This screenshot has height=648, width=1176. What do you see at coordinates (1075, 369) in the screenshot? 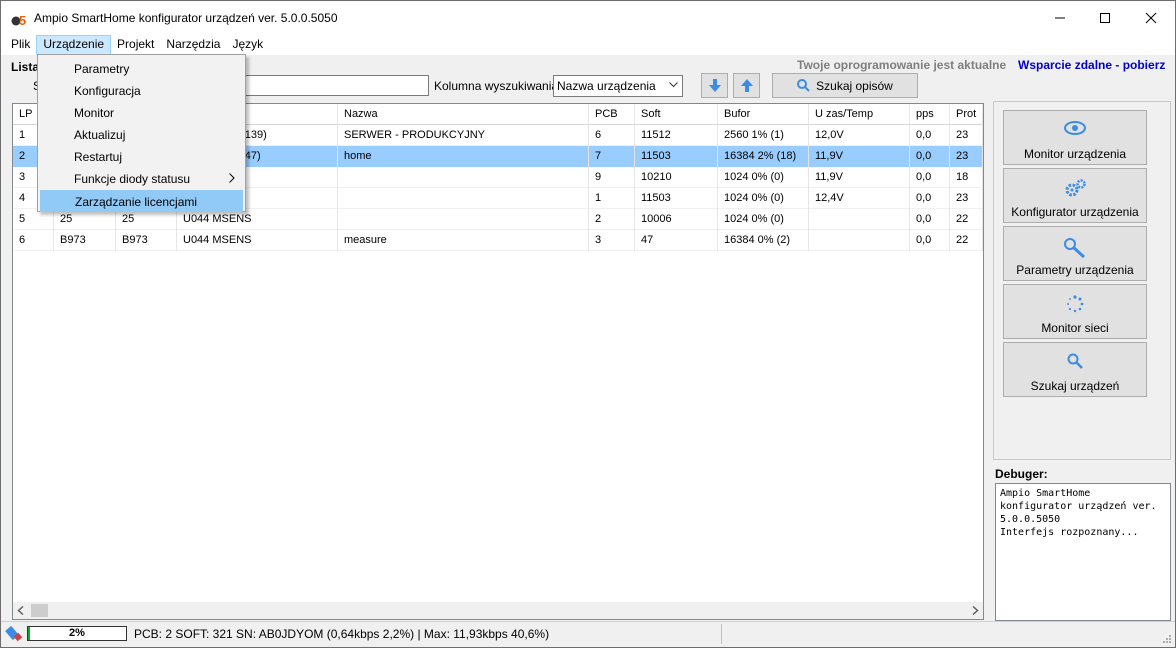
I see `search-devices-button: Szukaj urządzeń` at bounding box center [1075, 369].